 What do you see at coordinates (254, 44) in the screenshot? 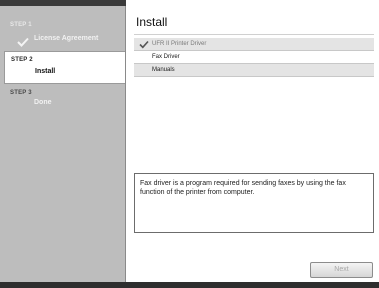
I see `list-item-ufr-ii-printer-driver: UFR II Printer Driver` at bounding box center [254, 44].